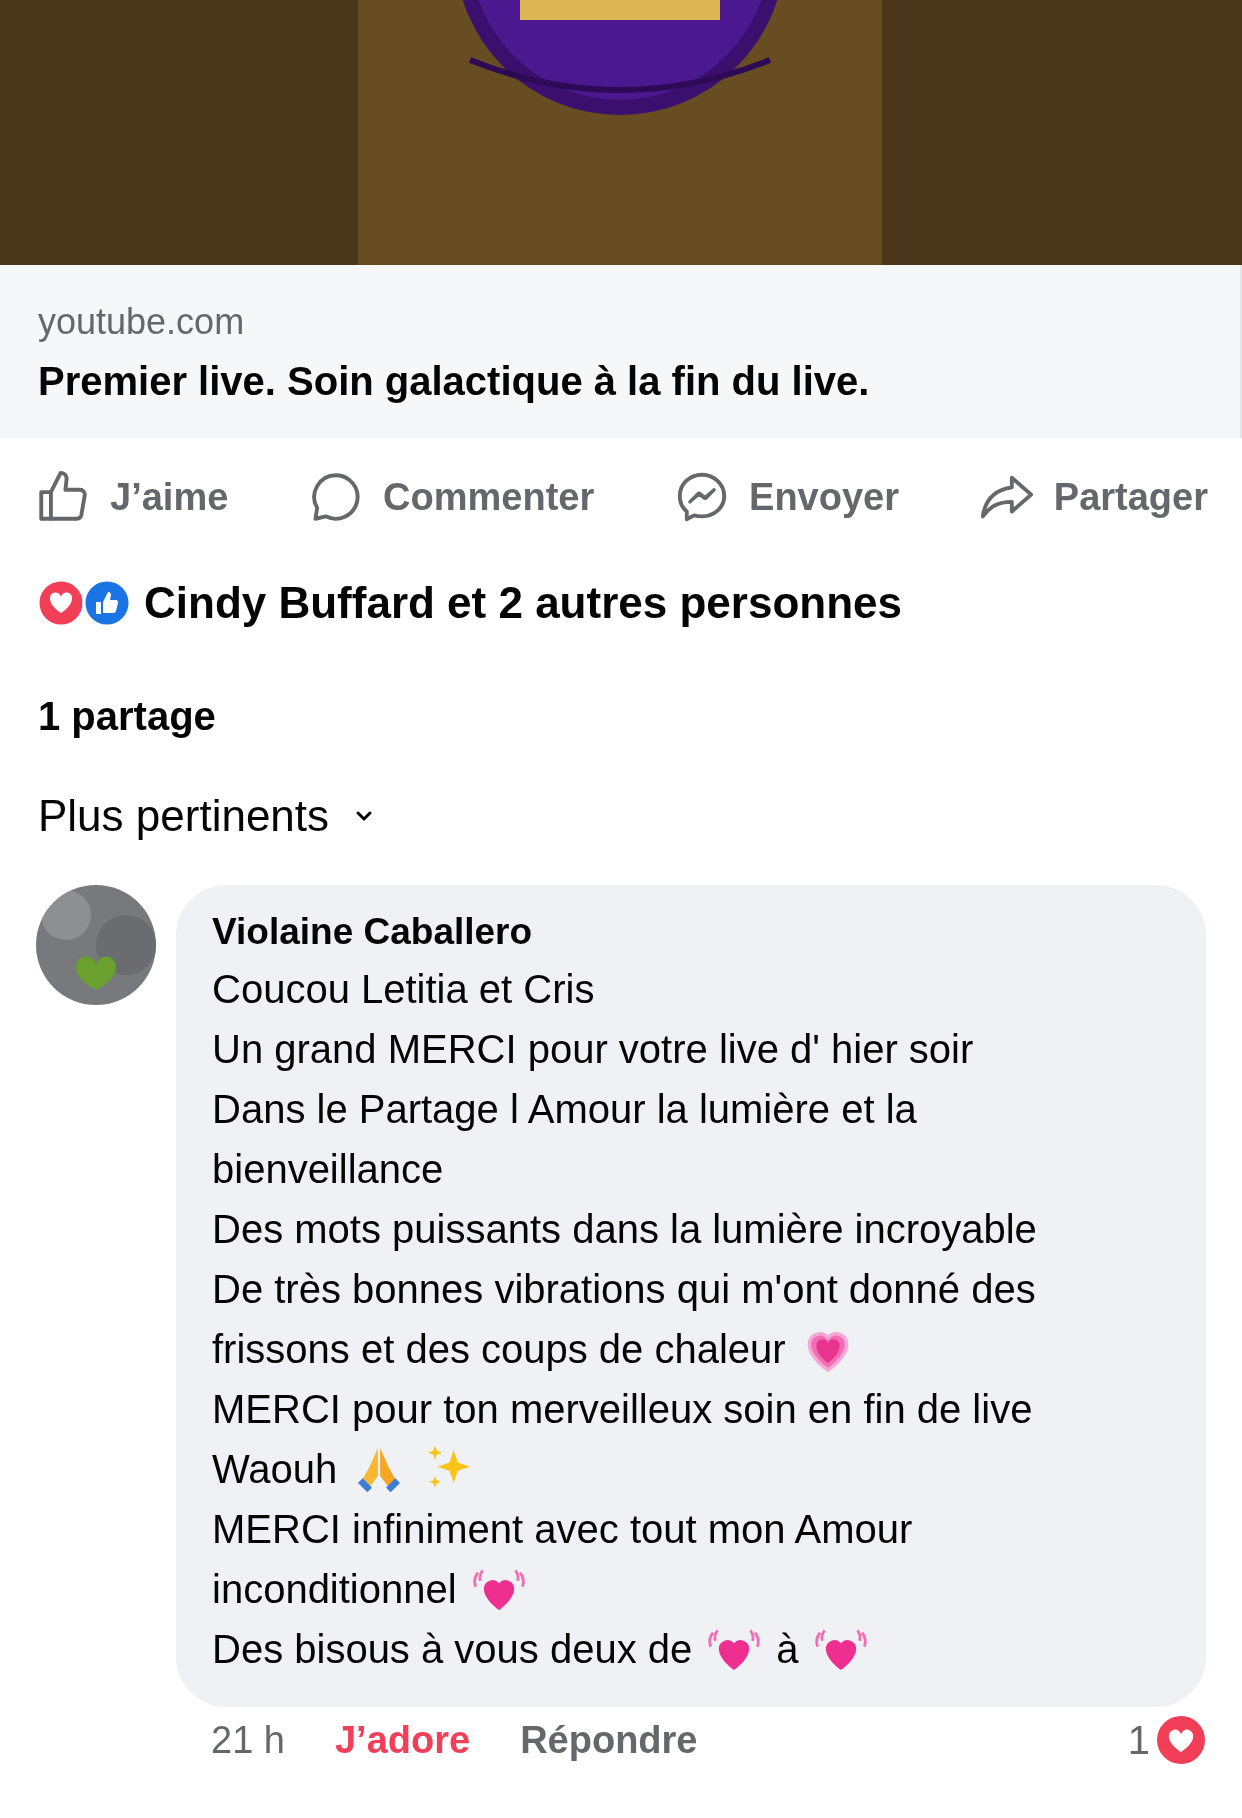 This screenshot has width=1242, height=1818. What do you see at coordinates (523, 603) in the screenshot?
I see `reactions-summary: Cindy Buffard et 2 autres personnes` at bounding box center [523, 603].